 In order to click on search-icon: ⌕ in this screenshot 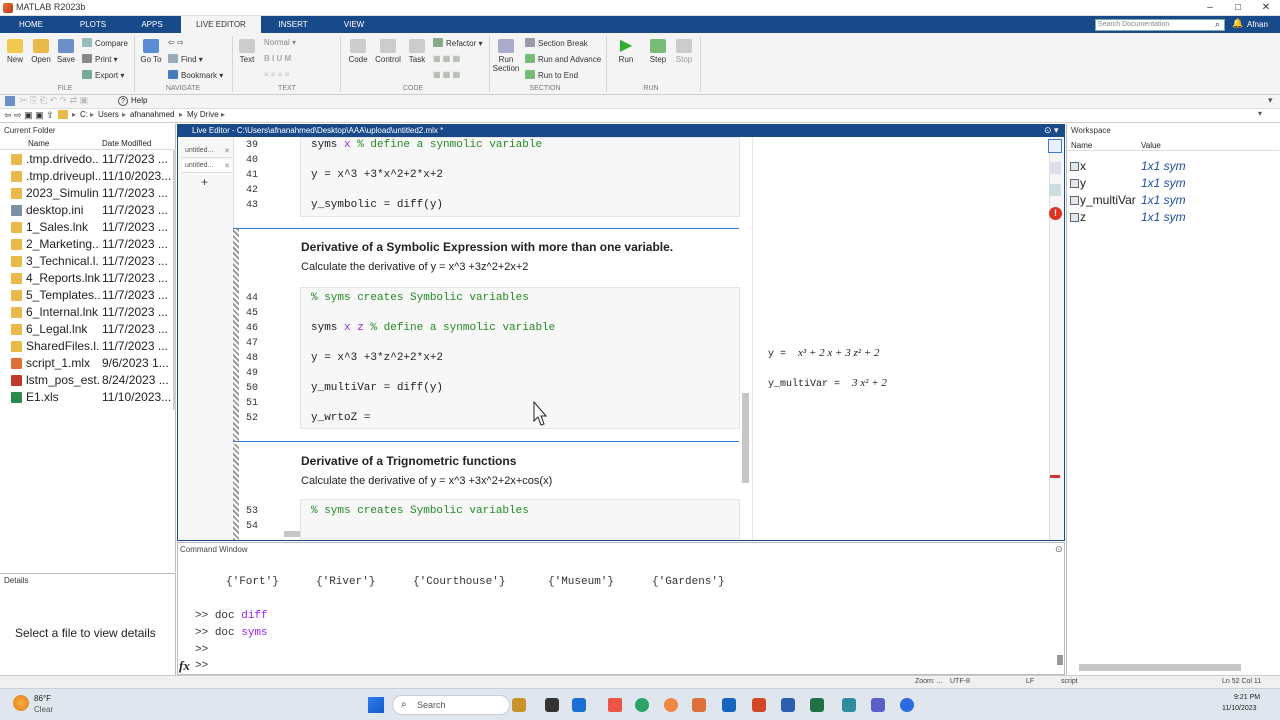, I will do `click(1217, 24)`.